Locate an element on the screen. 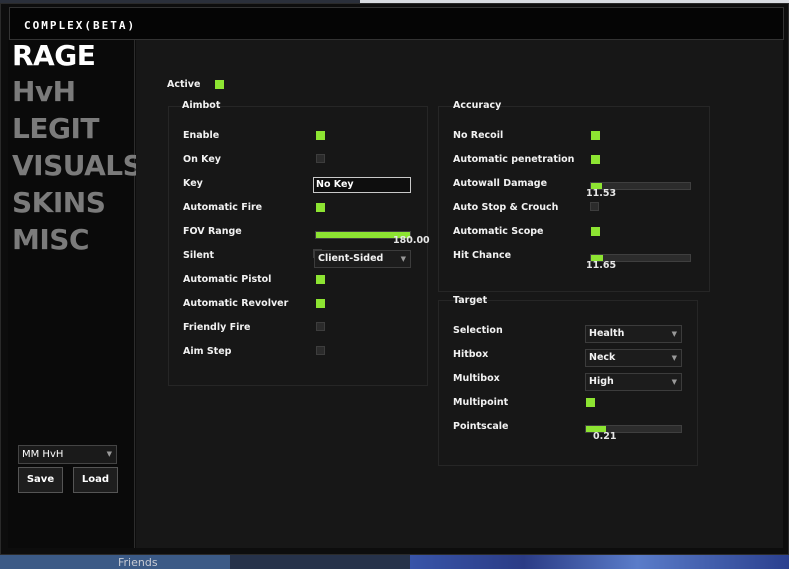  hitbox-label: Hitbox is located at coordinates (471, 354).